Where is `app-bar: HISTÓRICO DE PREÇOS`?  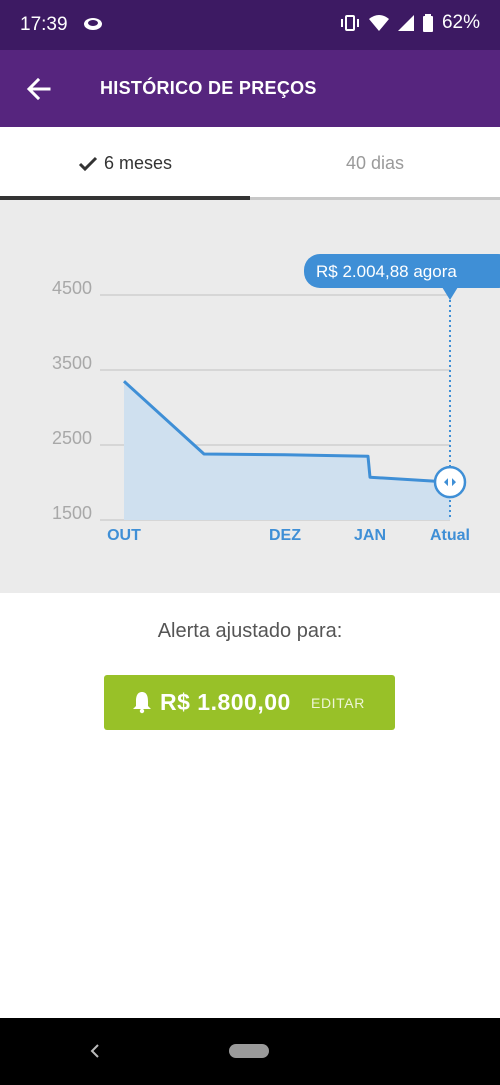 app-bar: HISTÓRICO DE PREÇOS is located at coordinates (250, 88).